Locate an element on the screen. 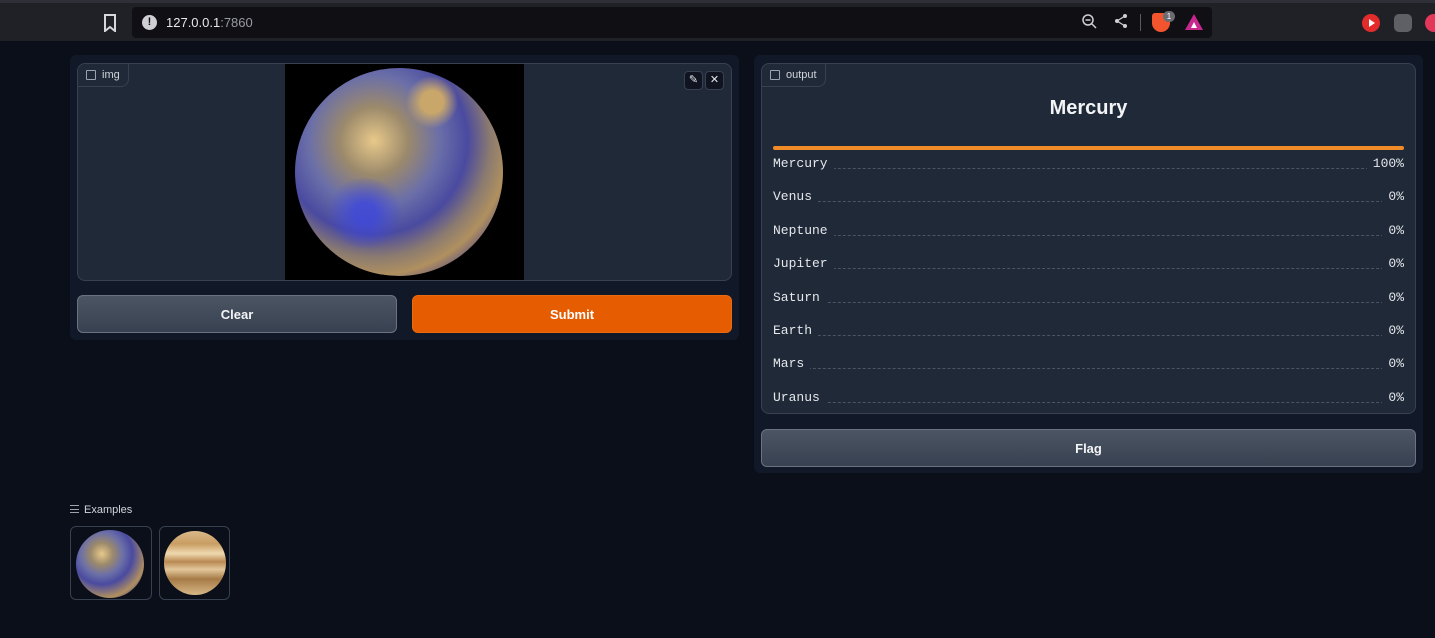 Image resolution: width=1435 pixels, height=638 pixels. browser-toolbar: ! 127.0.0.1:7860 1 is located at coordinates (717, 20).